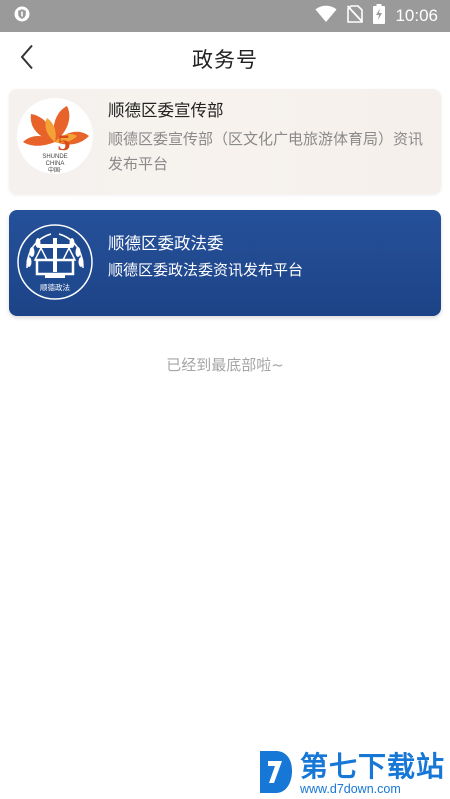 This screenshot has width=450, height=799. I want to click on d7-logo-icon, so click(275, 774).